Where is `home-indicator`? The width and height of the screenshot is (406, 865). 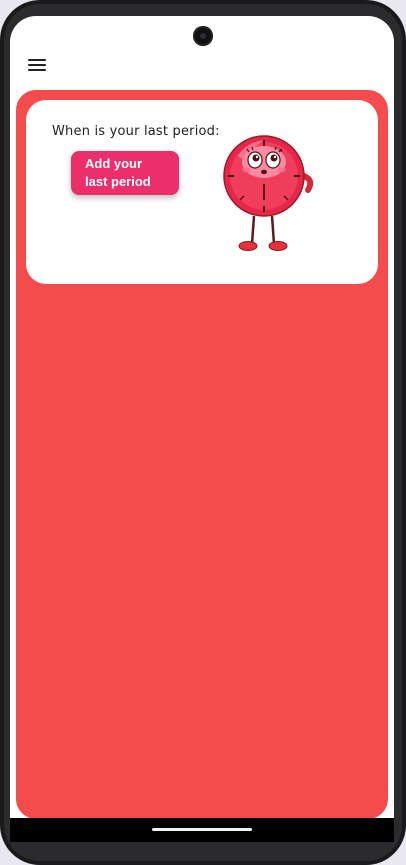
home-indicator is located at coordinates (202, 829).